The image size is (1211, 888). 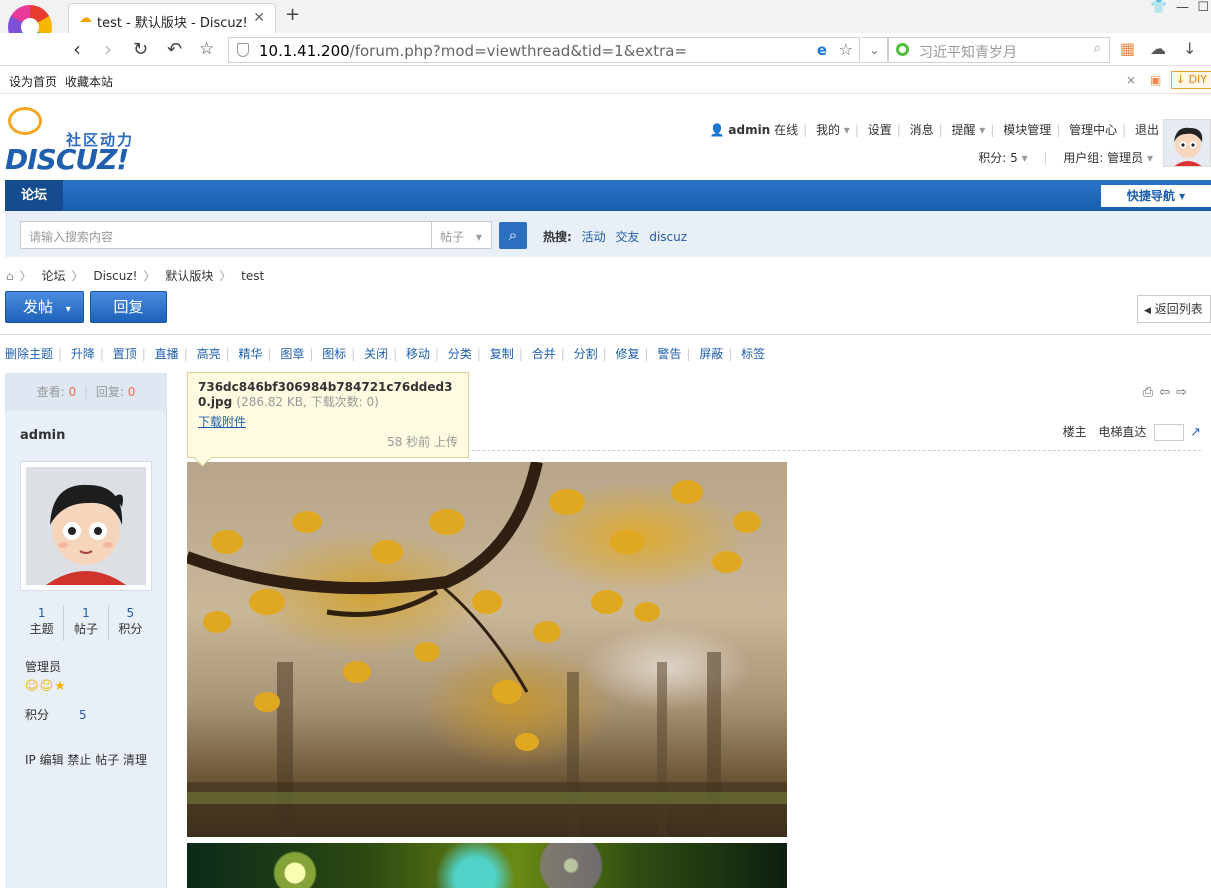 What do you see at coordinates (1189, 48) in the screenshot?
I see `download-icon: ↓` at bounding box center [1189, 48].